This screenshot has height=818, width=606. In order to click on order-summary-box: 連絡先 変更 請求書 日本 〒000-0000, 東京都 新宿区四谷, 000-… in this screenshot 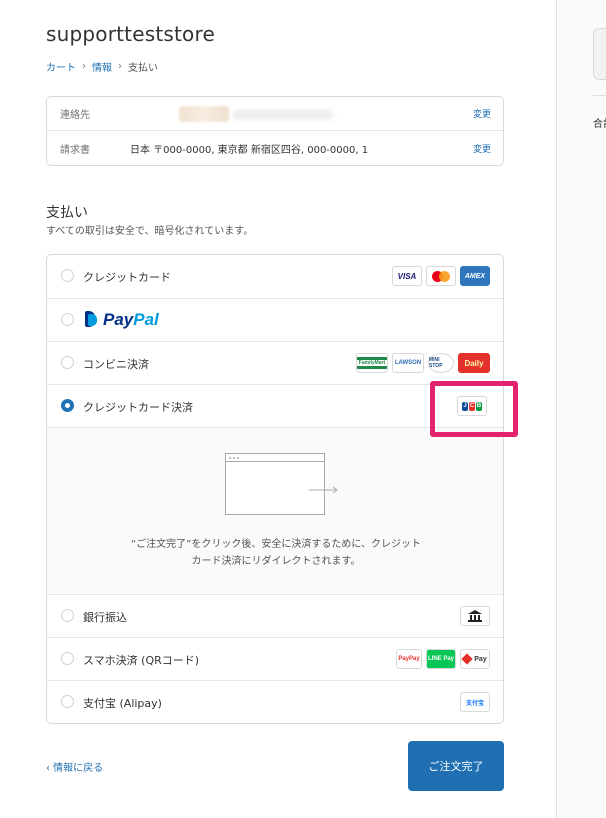, I will do `click(275, 131)`.